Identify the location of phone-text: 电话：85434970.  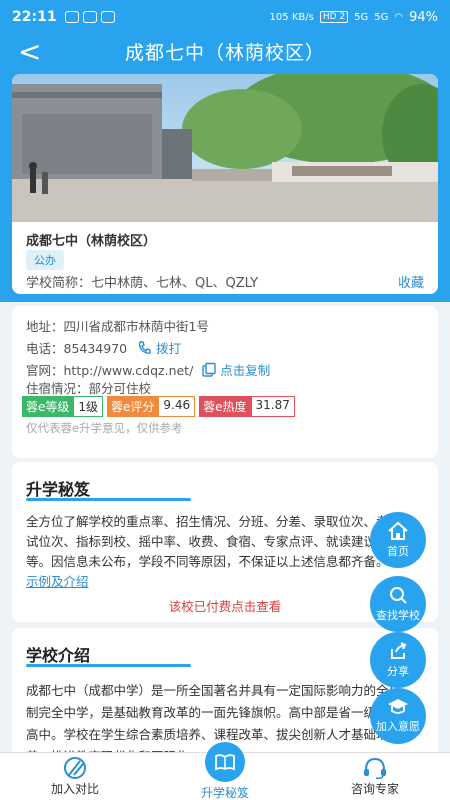
(77, 348).